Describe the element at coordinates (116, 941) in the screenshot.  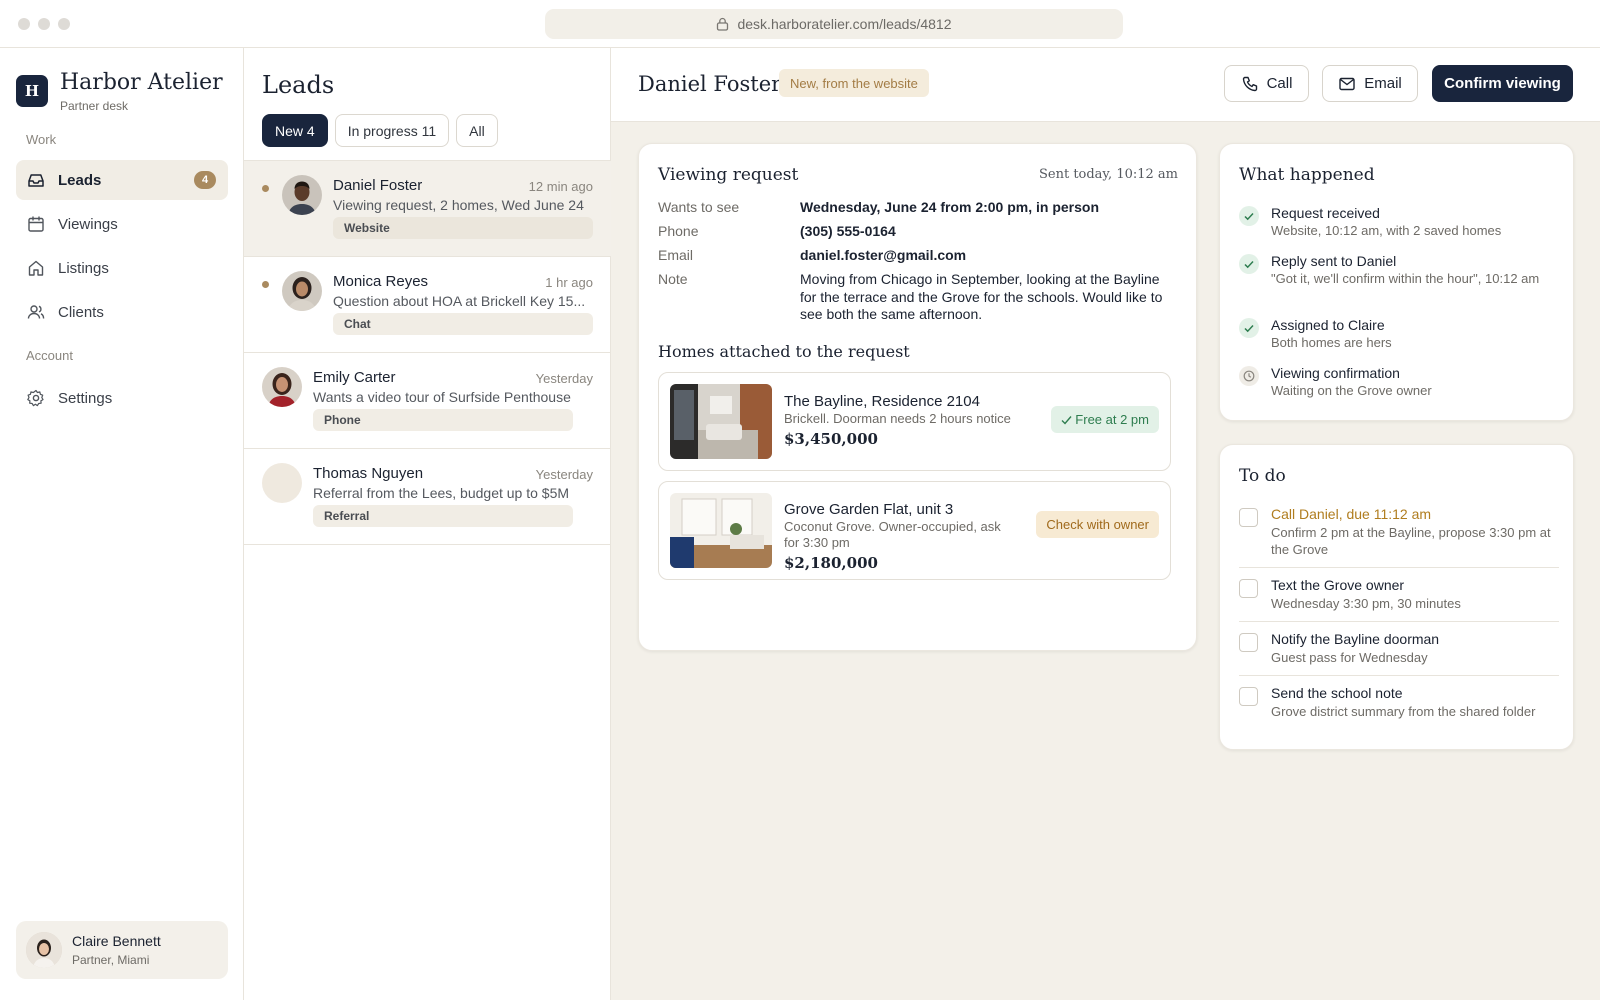
I see `user-name: Claire Bennett` at that location.